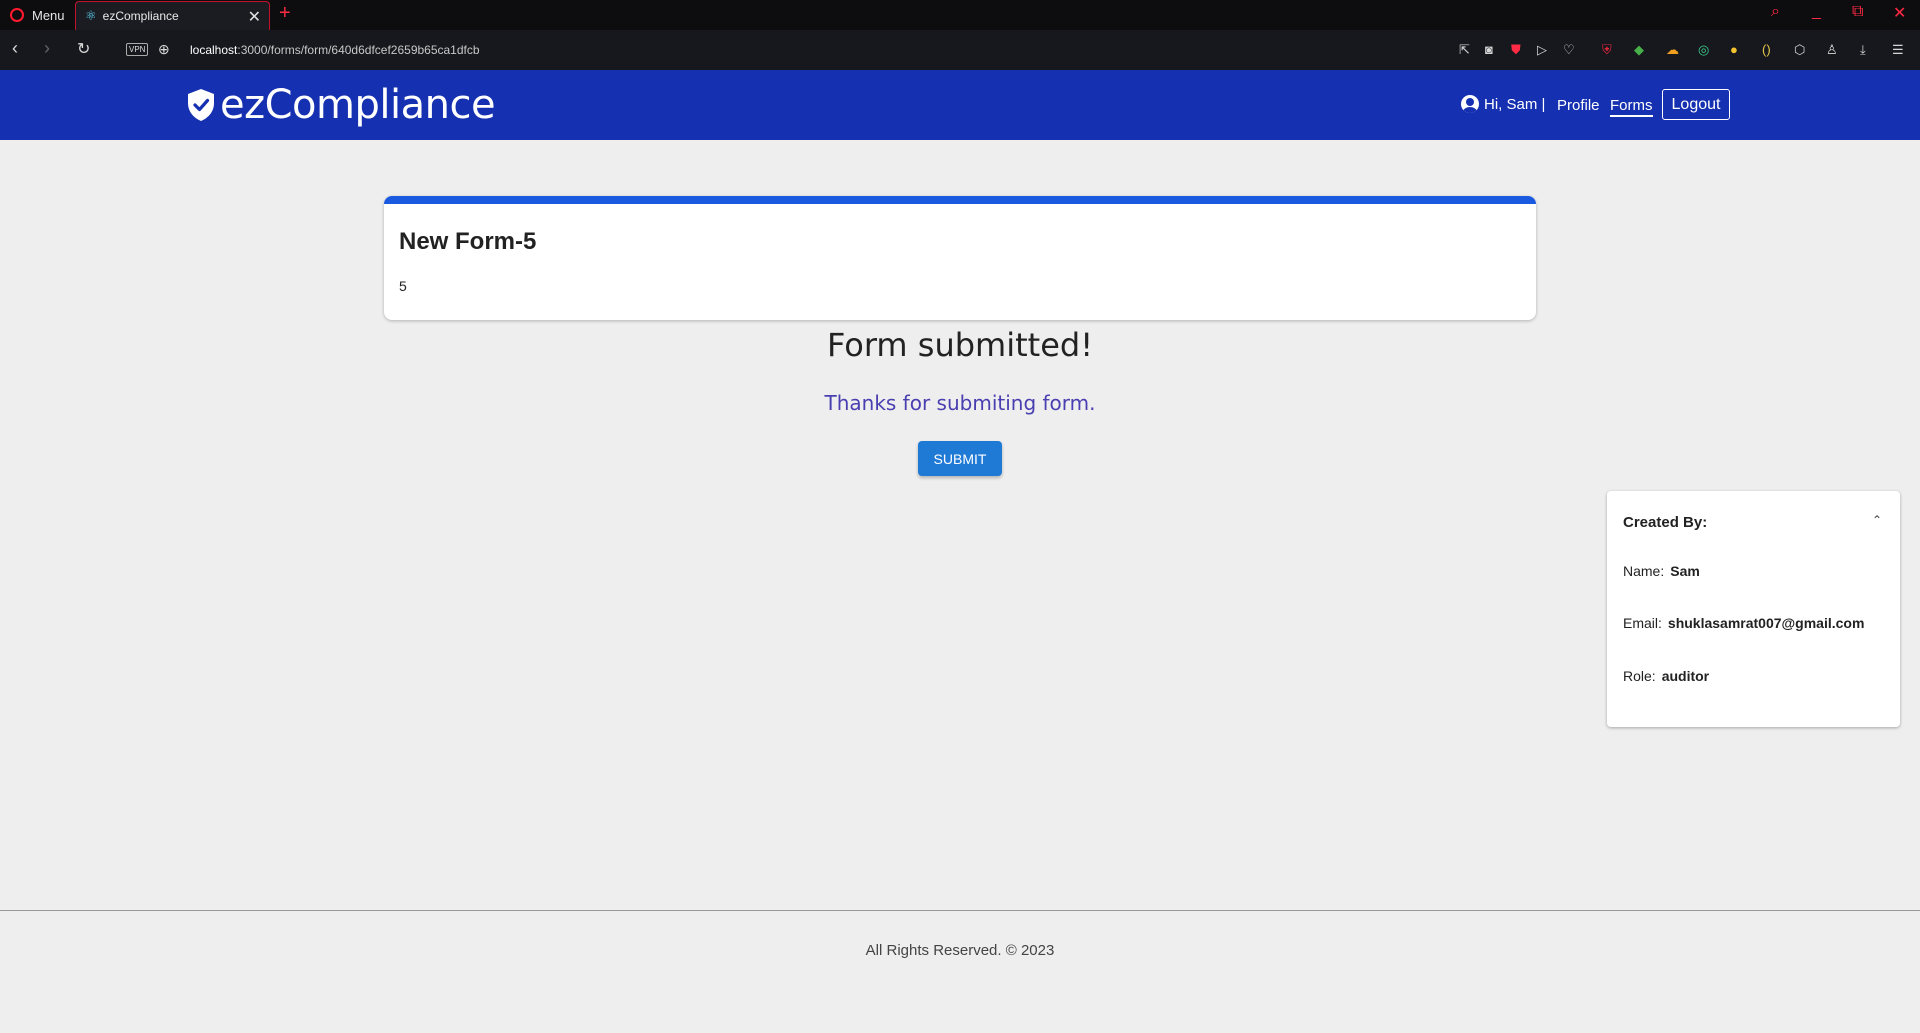  Describe the element at coordinates (1898, 50) in the screenshot. I see `easy-setup-icon: ☰` at that location.